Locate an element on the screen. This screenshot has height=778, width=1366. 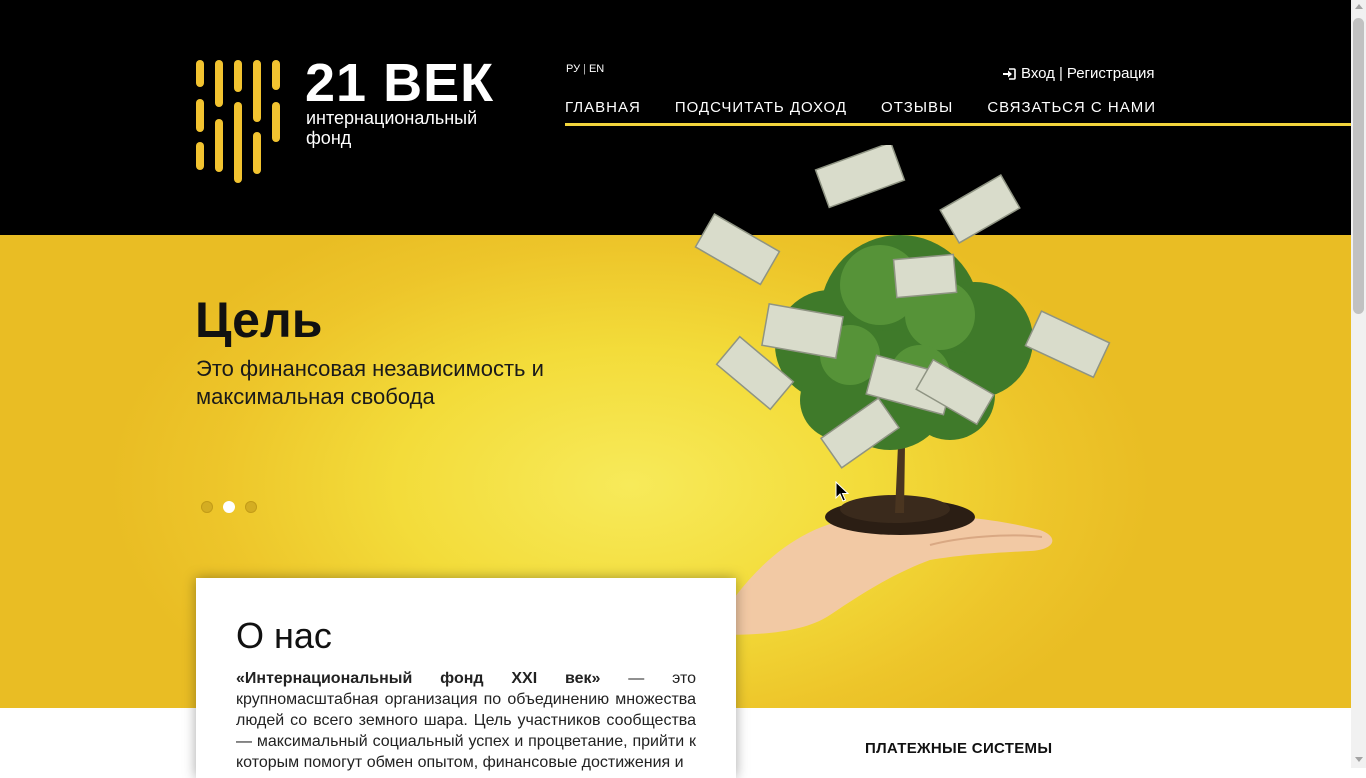
sign-in-icon is located at coordinates (1009, 73).